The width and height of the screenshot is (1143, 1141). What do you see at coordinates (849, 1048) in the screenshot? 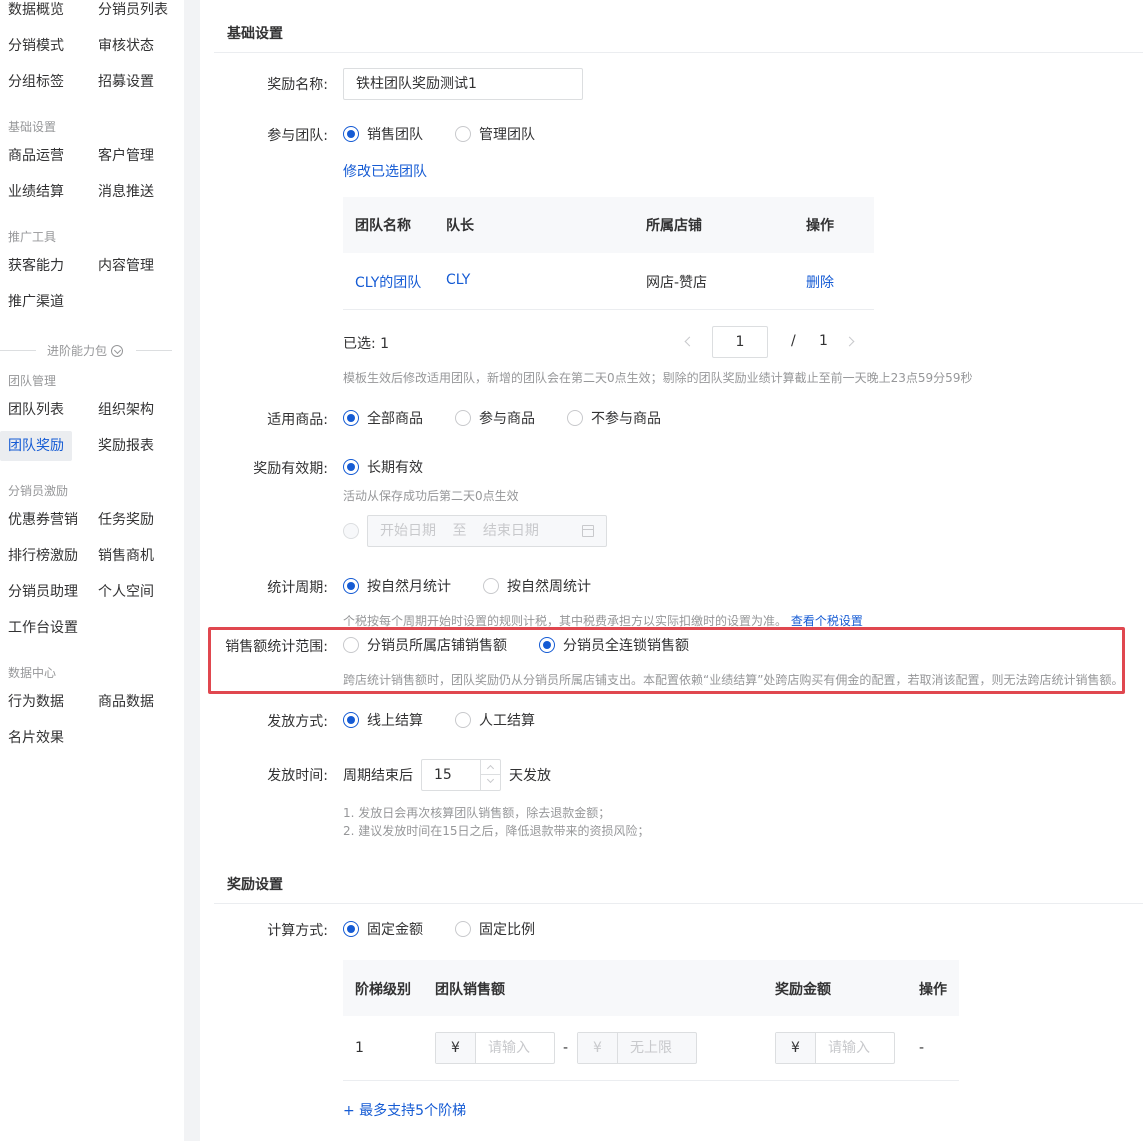
I see `reward-amount-placeholder: 请输入` at bounding box center [849, 1048].